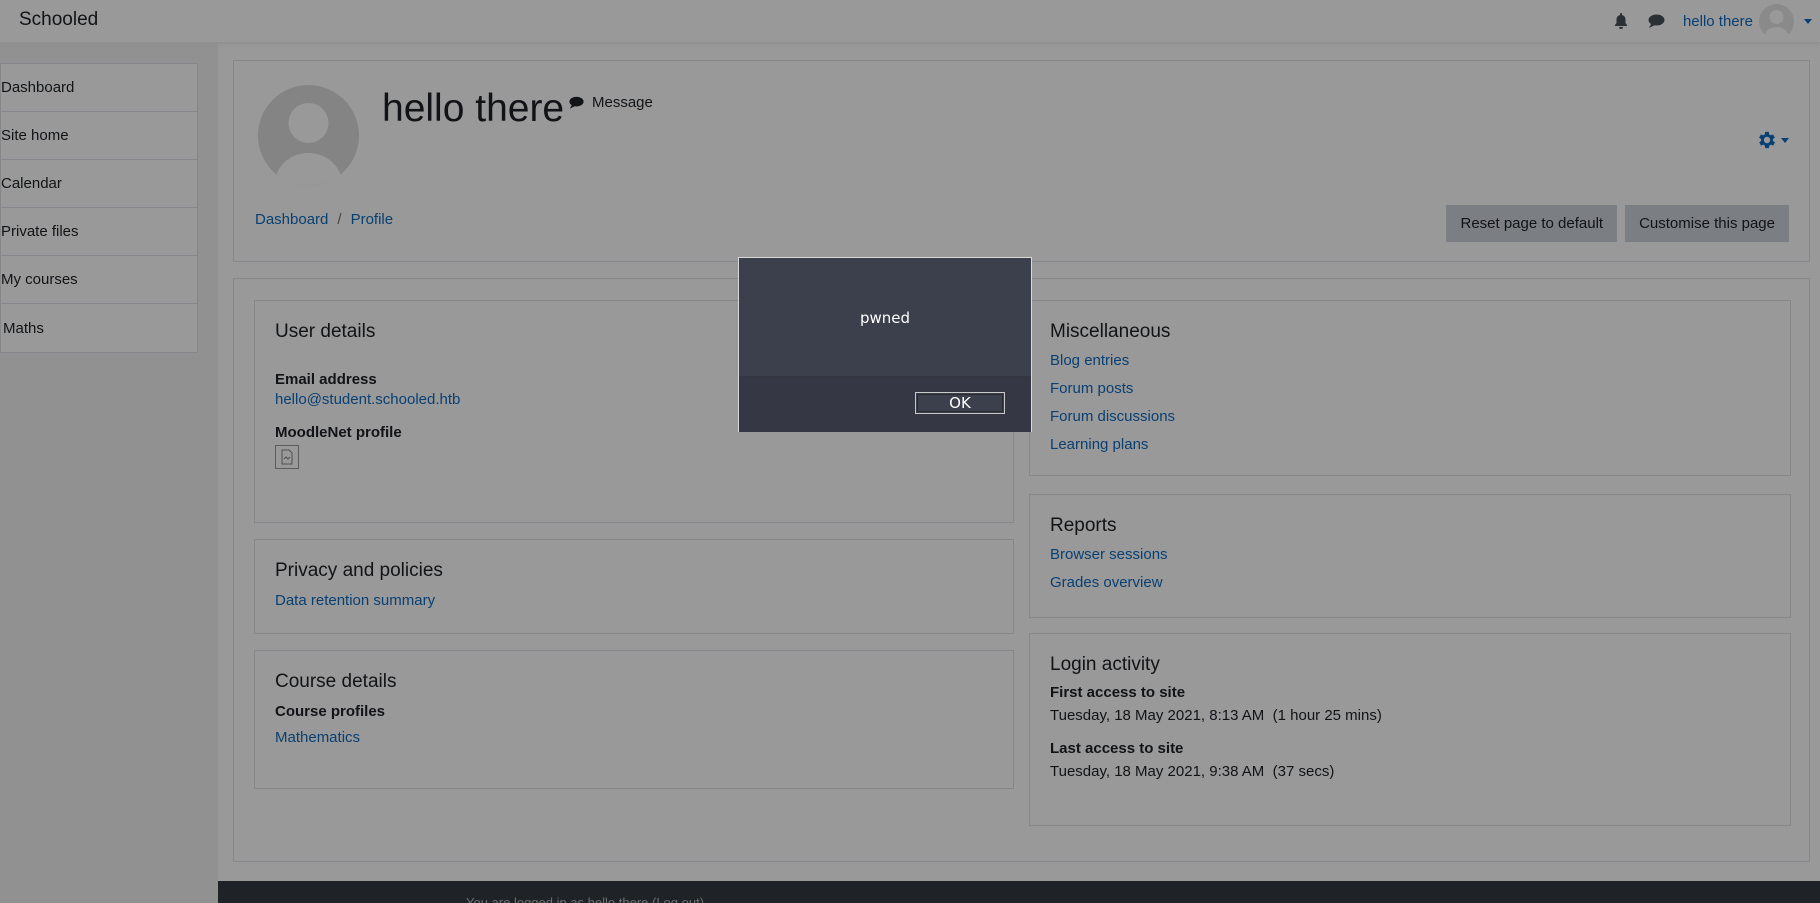  What do you see at coordinates (885, 344) in the screenshot?
I see `alert-dialog: pwned OK` at bounding box center [885, 344].